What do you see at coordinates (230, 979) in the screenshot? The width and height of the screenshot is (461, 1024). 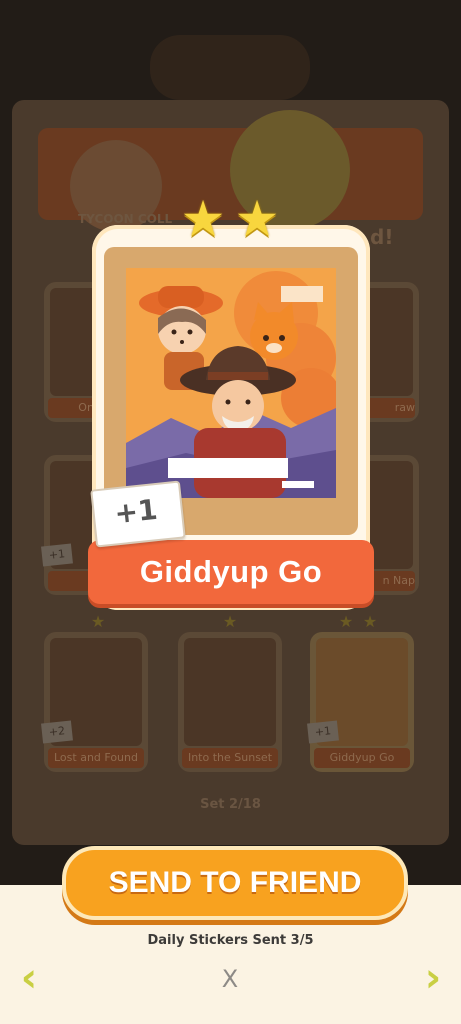 I see `close-icon: X` at bounding box center [230, 979].